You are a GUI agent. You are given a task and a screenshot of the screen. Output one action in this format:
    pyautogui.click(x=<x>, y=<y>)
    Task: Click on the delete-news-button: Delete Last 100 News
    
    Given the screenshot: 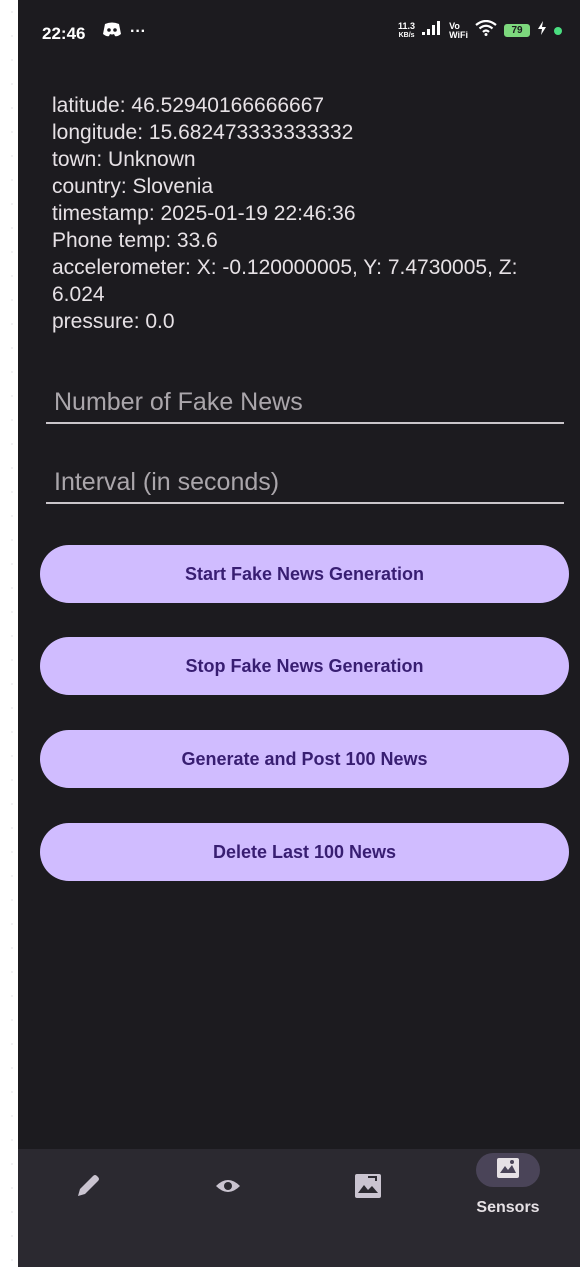 What is the action you would take?
    pyautogui.click(x=304, y=852)
    